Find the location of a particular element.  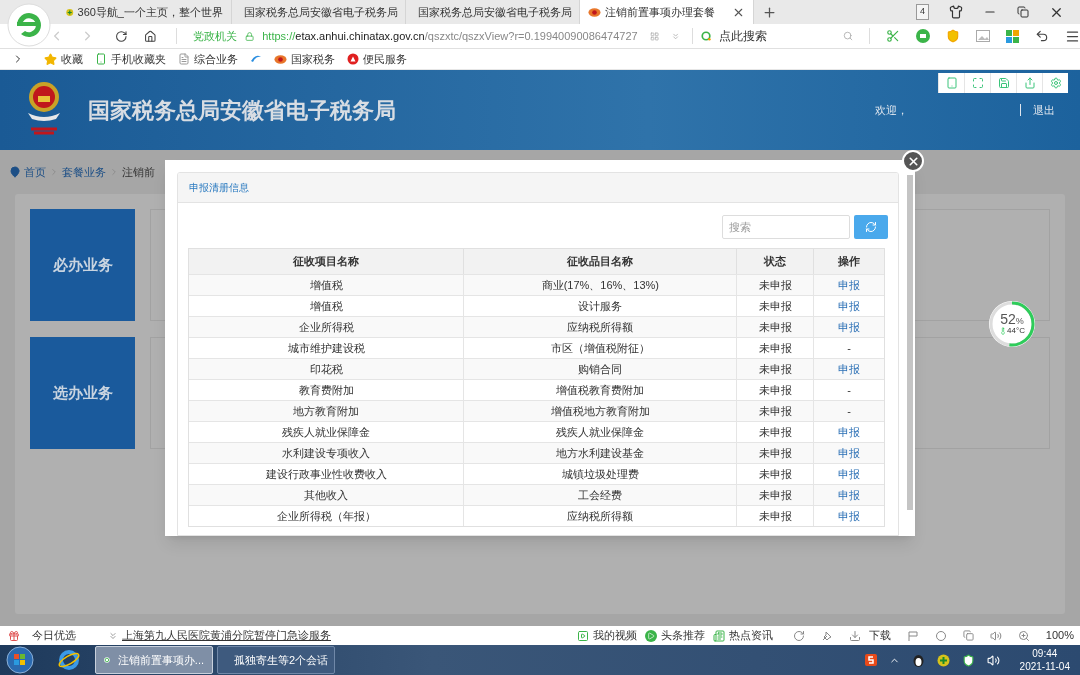

search-field: 搜索 is located at coordinates (786, 227).